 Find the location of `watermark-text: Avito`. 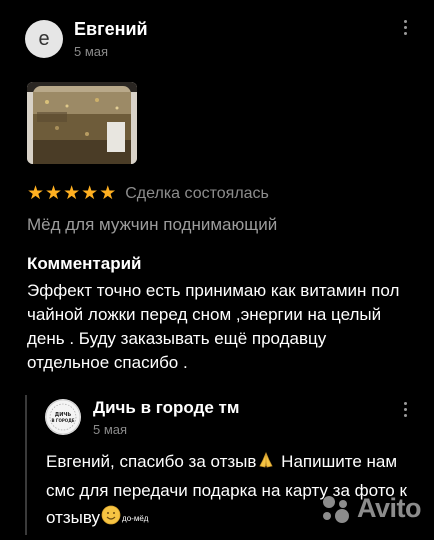

watermark-text: Avito is located at coordinates (389, 508).